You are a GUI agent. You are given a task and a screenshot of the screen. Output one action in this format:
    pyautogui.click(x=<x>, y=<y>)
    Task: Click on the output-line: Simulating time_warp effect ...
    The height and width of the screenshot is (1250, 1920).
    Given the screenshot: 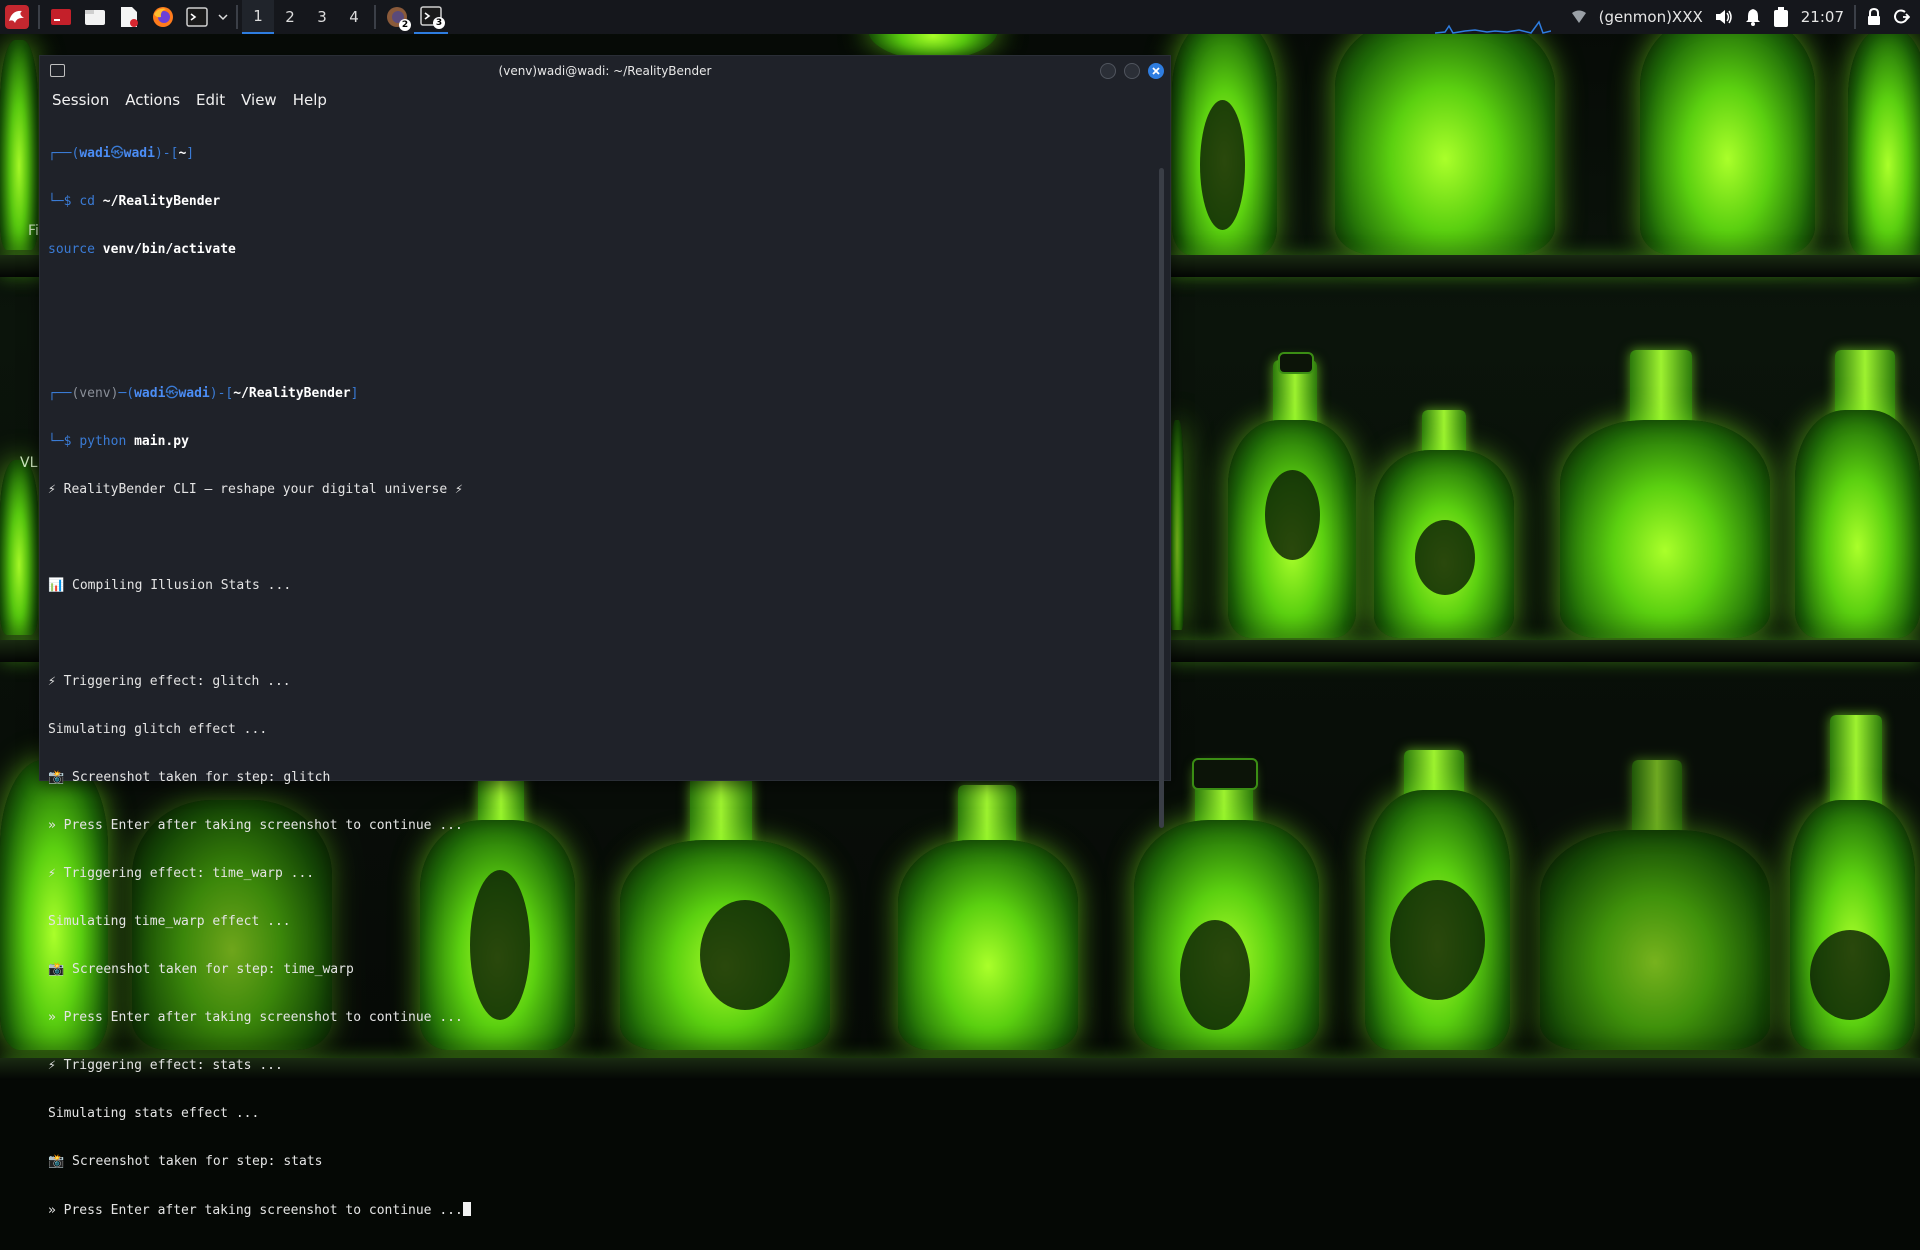 What is the action you would take?
    pyautogui.click(x=169, y=921)
    